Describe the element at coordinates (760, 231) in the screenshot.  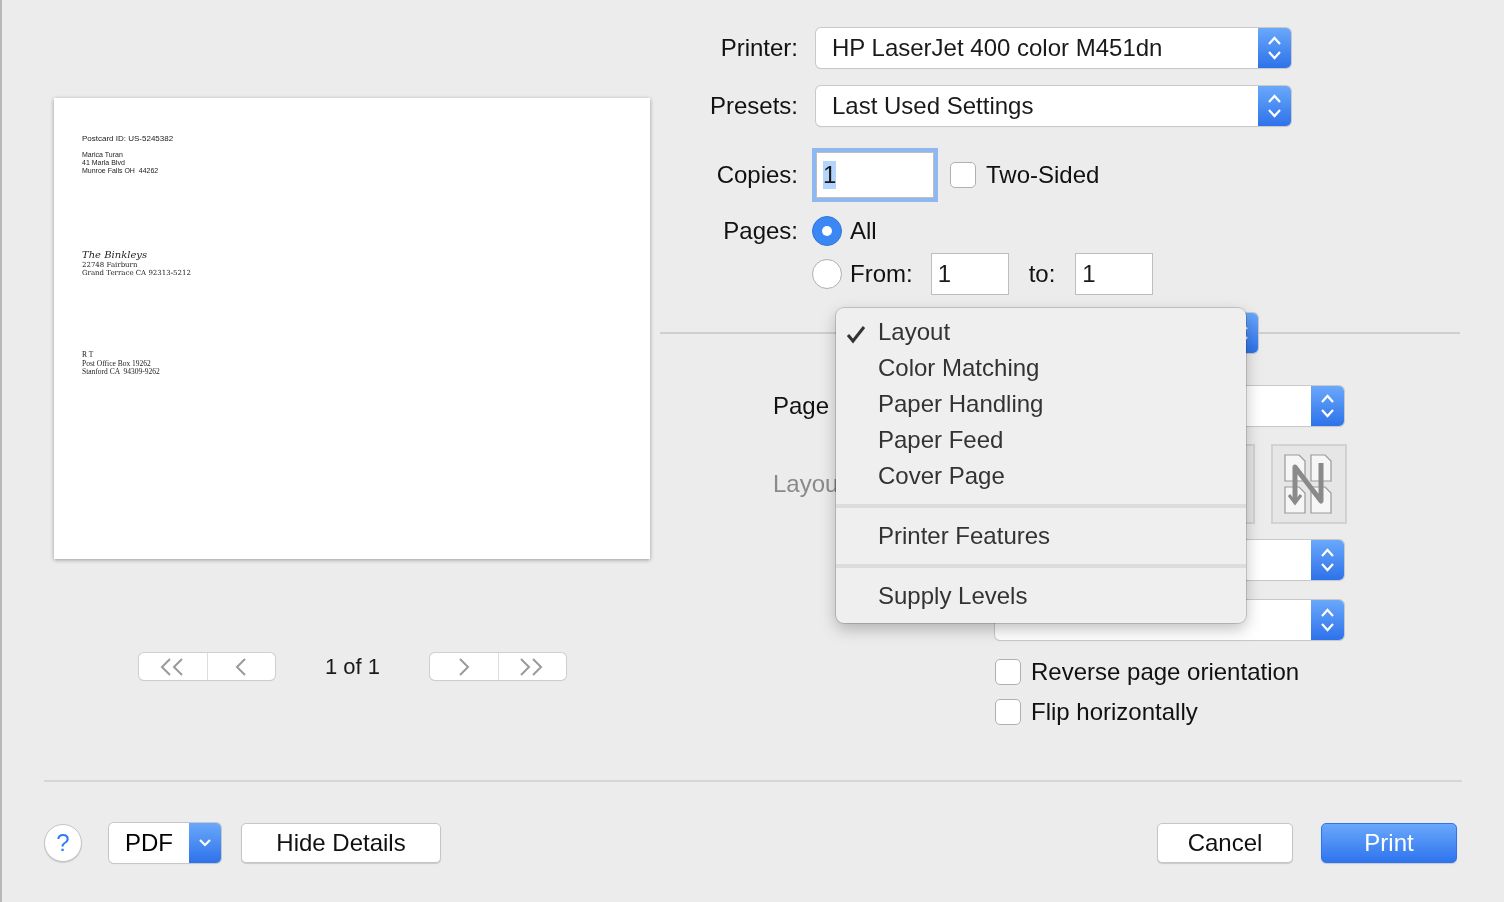
I see `pages-label: Pages:` at that location.